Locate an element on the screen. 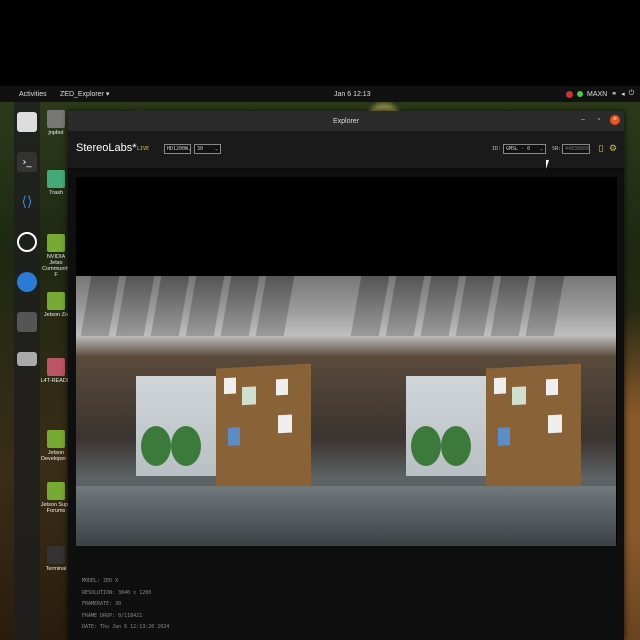 The image size is (640, 640). record-icon: ▯ is located at coordinates (601, 149).